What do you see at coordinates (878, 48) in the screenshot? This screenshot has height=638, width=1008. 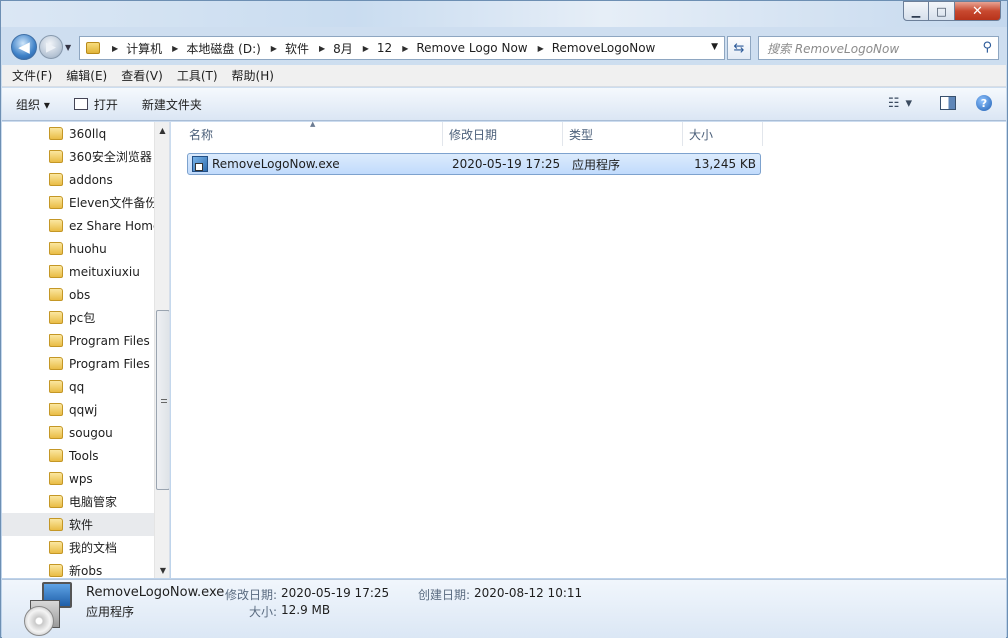 I see `search-input: 搜索 RemoveLogoNow ⚲` at bounding box center [878, 48].